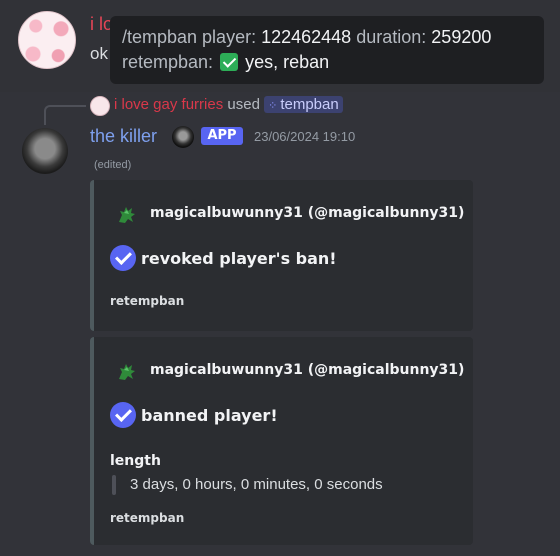 This screenshot has height=556, width=560. Describe the element at coordinates (168, 104) in the screenshot. I see `command-user-name: i love gay furries` at that location.